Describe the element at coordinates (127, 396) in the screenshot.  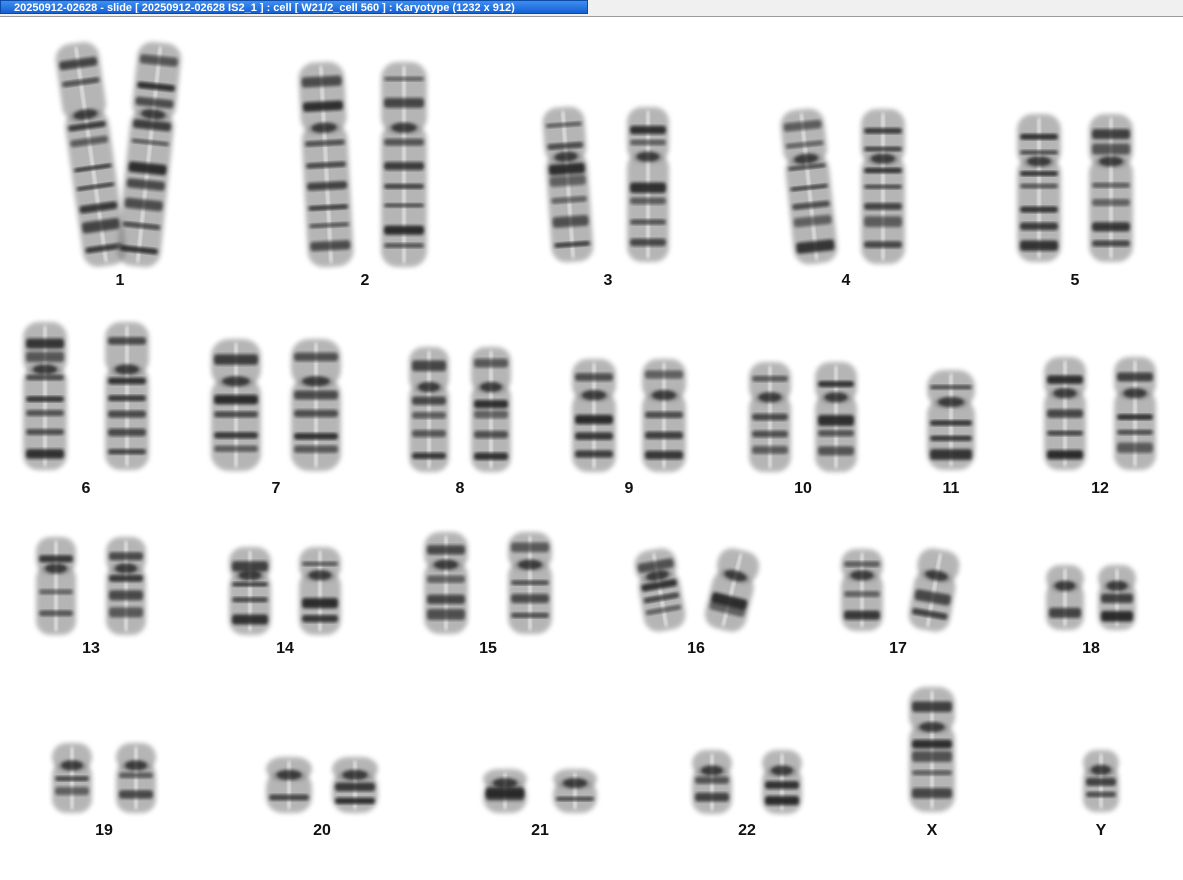
I see `chromosome-6-homolog-b` at that location.